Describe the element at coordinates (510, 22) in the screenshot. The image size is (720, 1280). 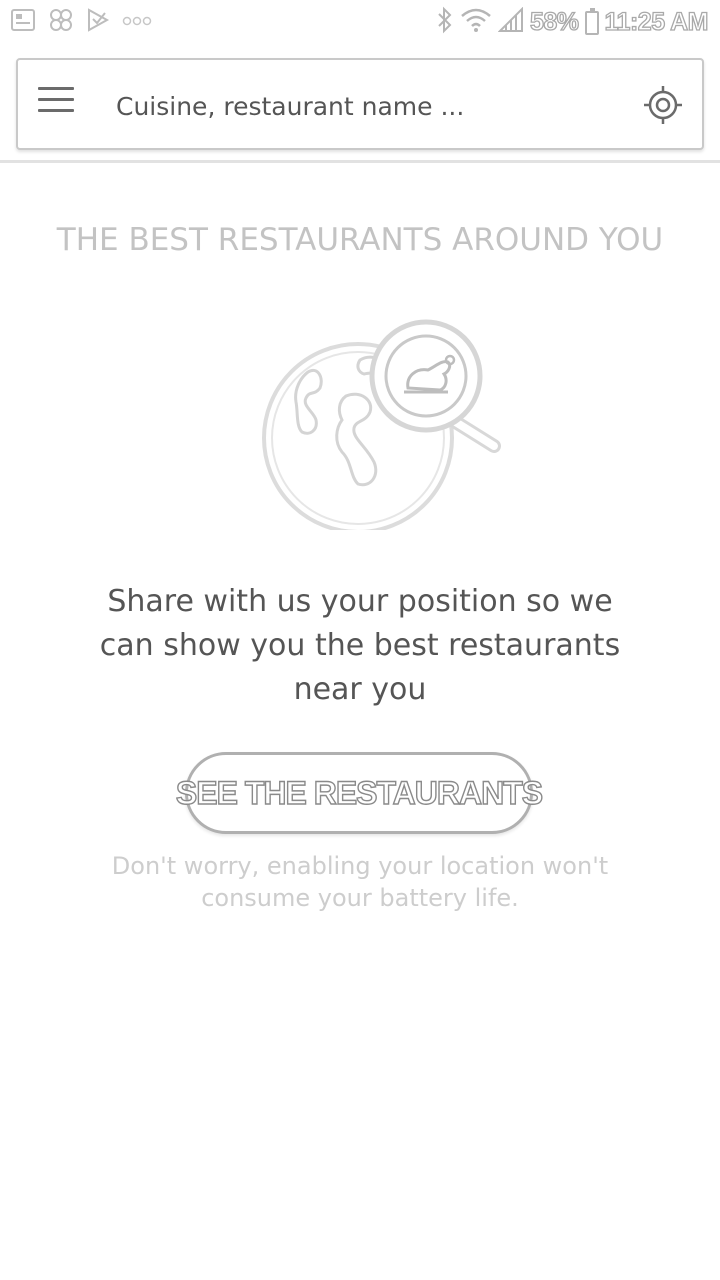
I see `signal-icon` at that location.